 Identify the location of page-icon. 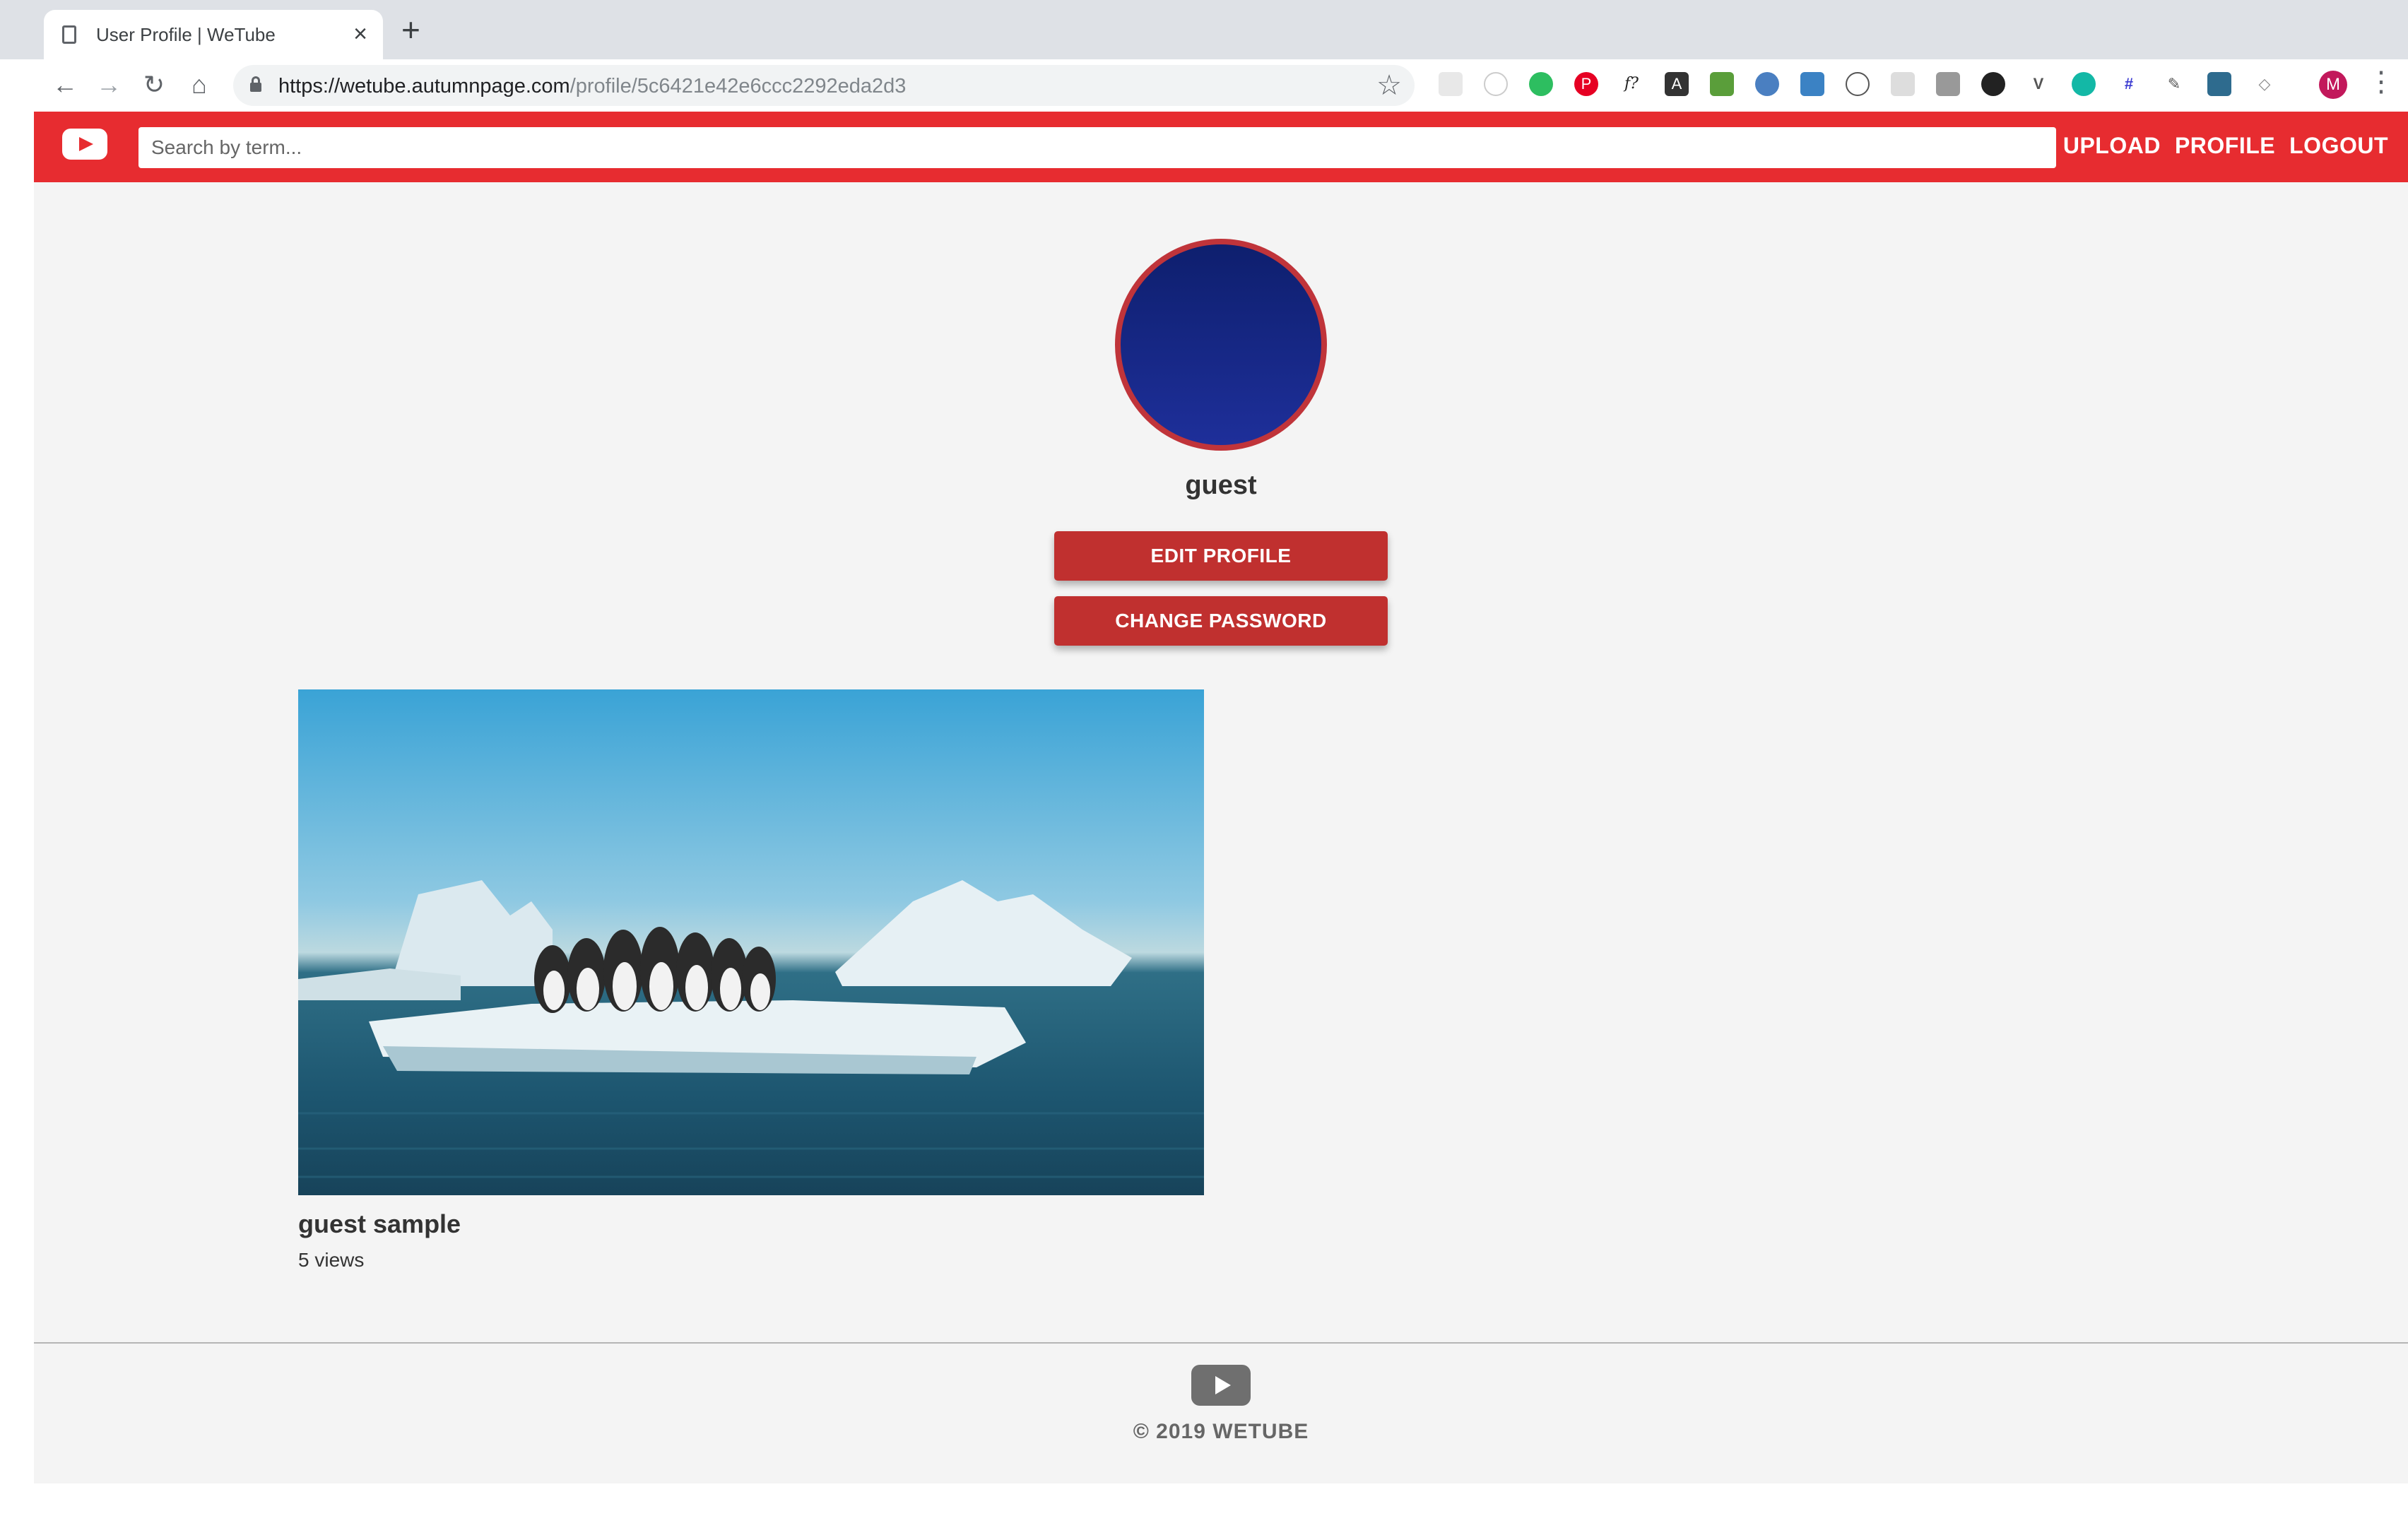
(69, 34).